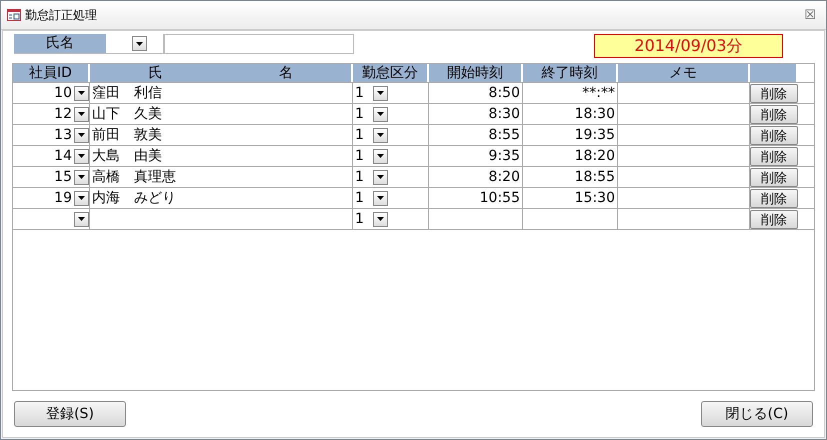  What do you see at coordinates (476, 73) in the screenshot?
I see `column-header: 開始時刻` at bounding box center [476, 73].